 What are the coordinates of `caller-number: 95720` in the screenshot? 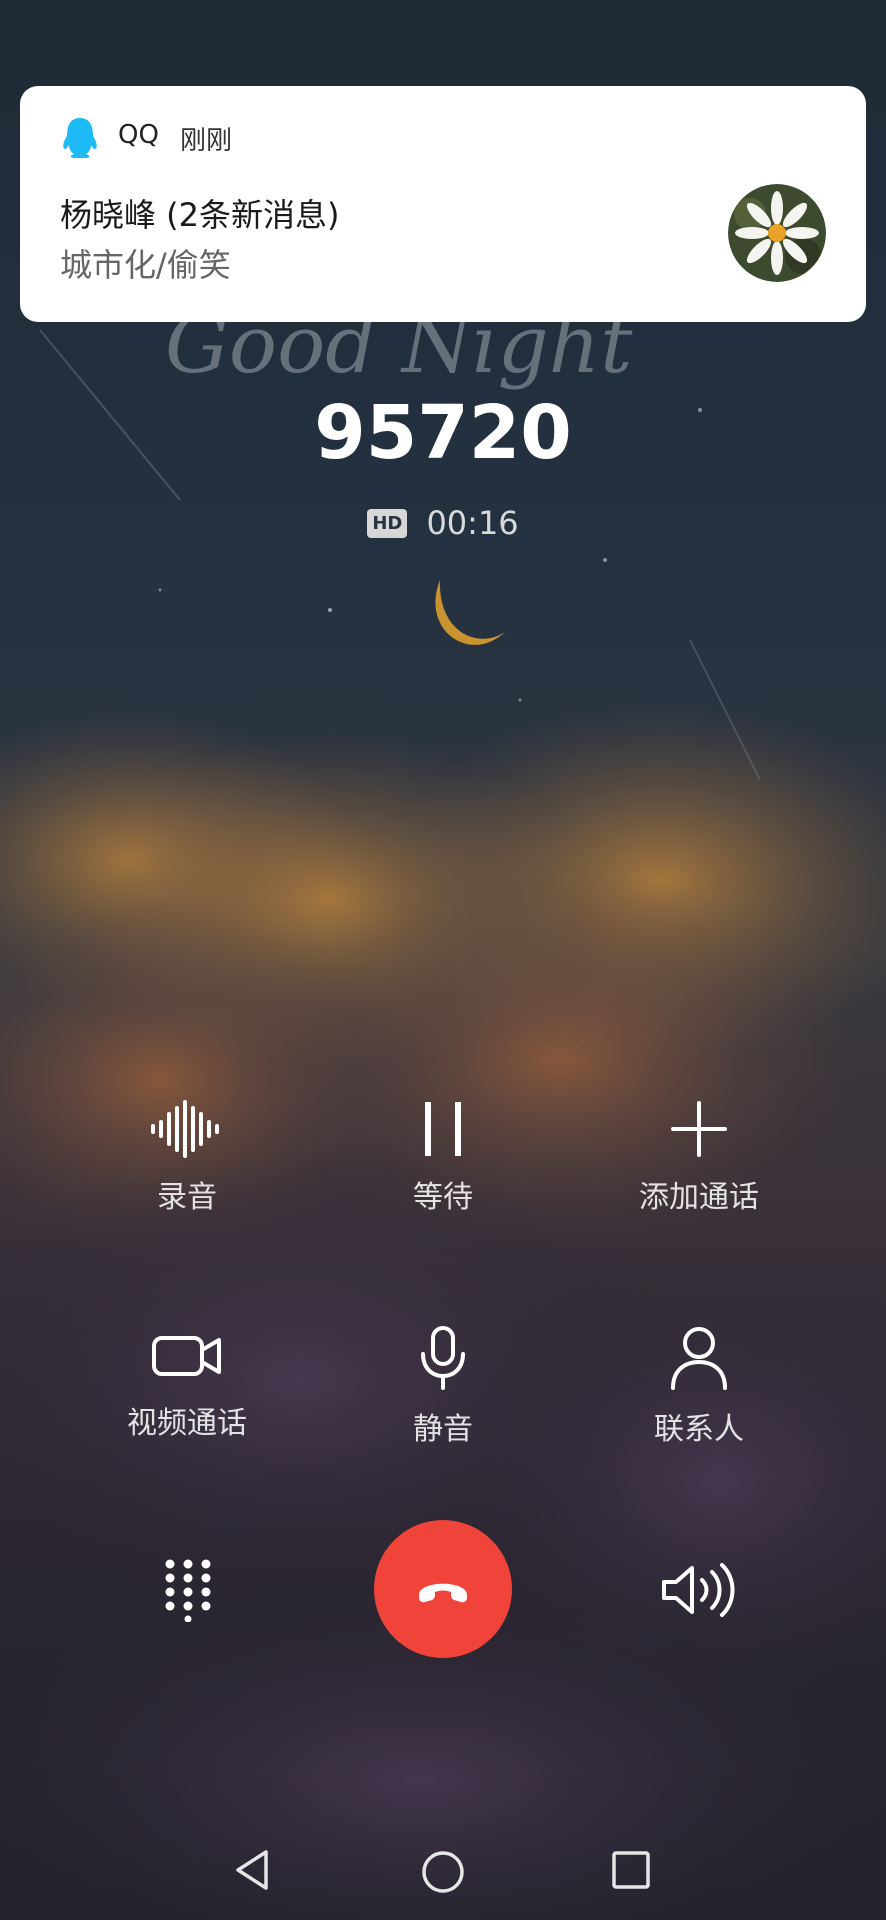 It's located at (443, 433).